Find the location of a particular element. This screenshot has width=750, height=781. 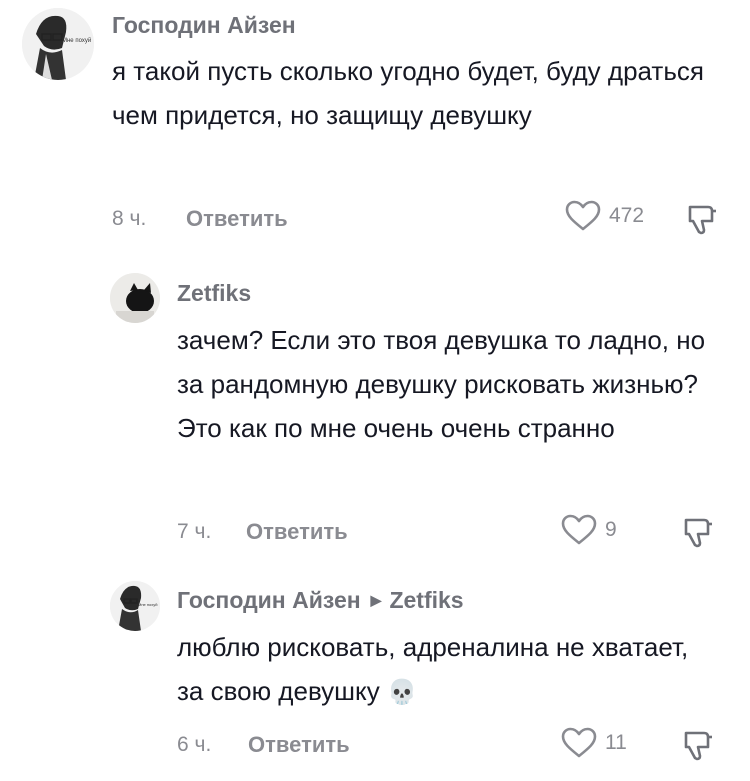

like-button: 472 is located at coordinates (604, 216).